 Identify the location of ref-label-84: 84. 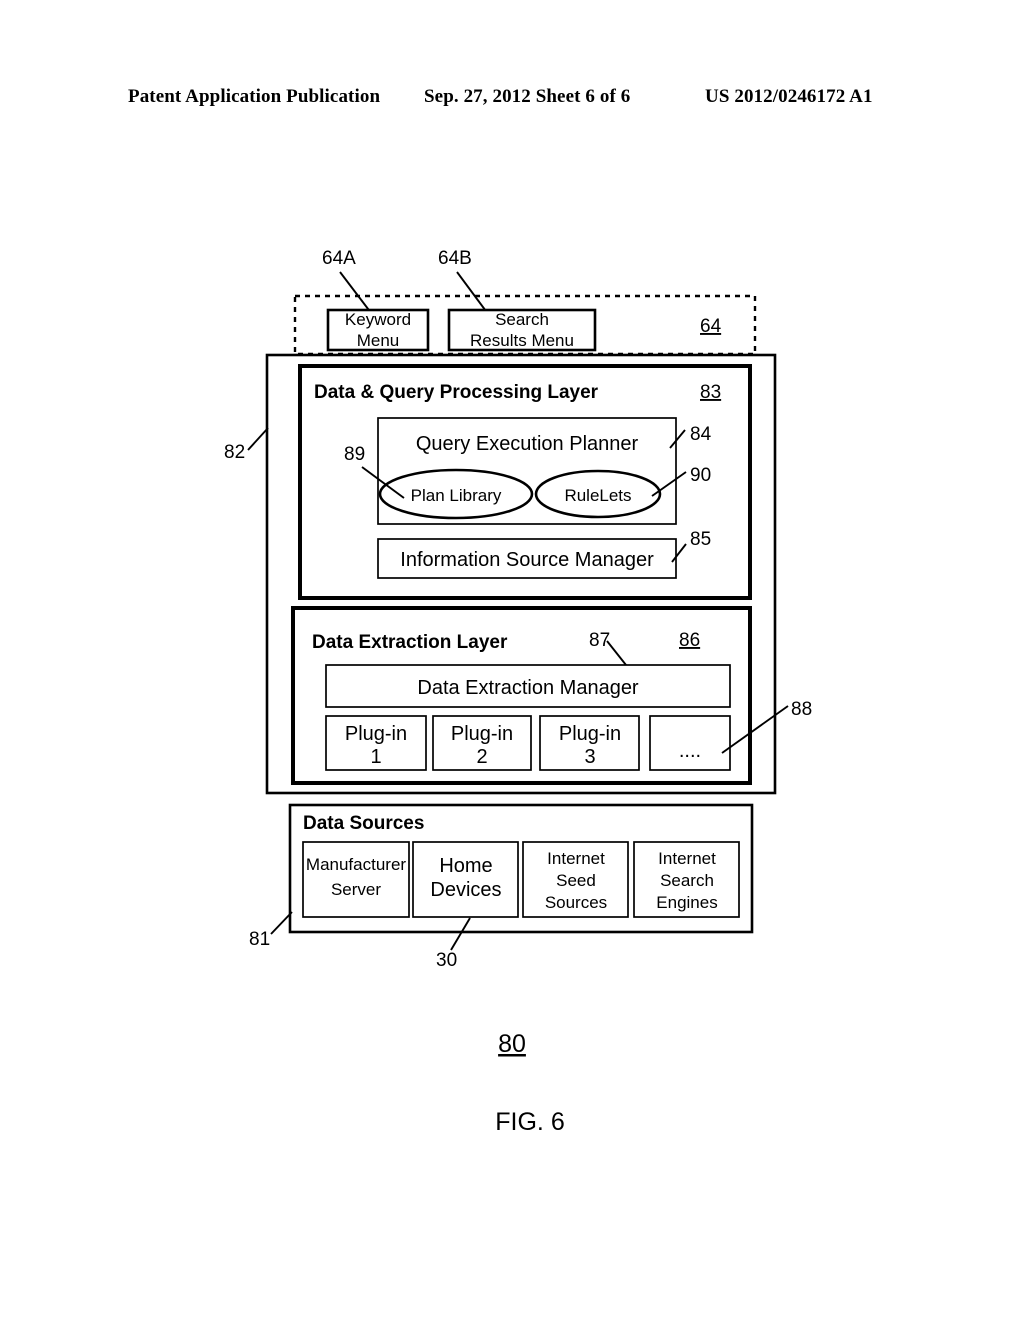
(701, 434).